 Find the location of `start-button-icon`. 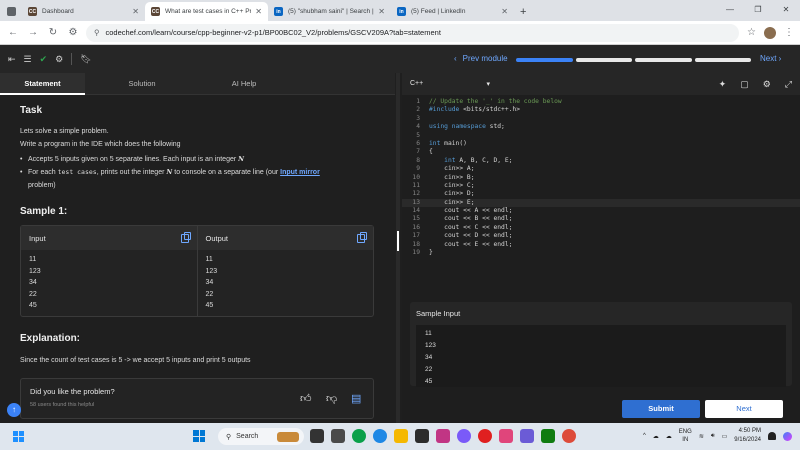

start-button-icon is located at coordinates (199, 436).